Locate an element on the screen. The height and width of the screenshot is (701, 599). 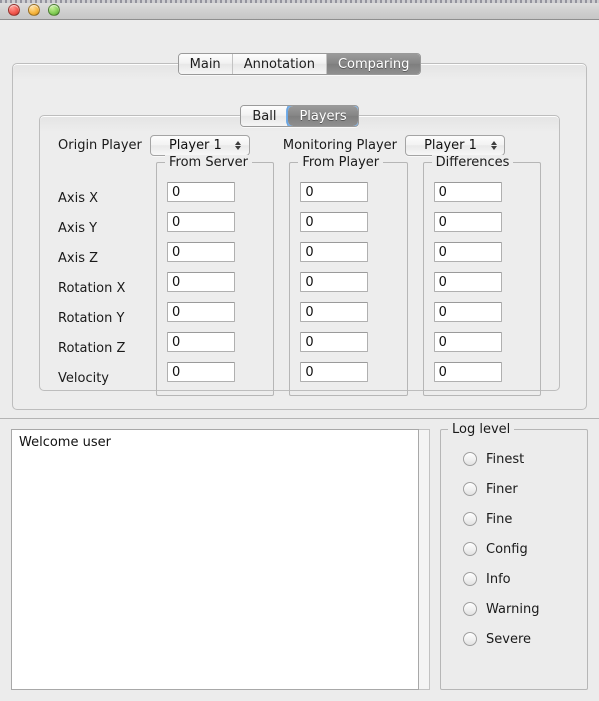
from-player-axis-x-field is located at coordinates (334, 192).